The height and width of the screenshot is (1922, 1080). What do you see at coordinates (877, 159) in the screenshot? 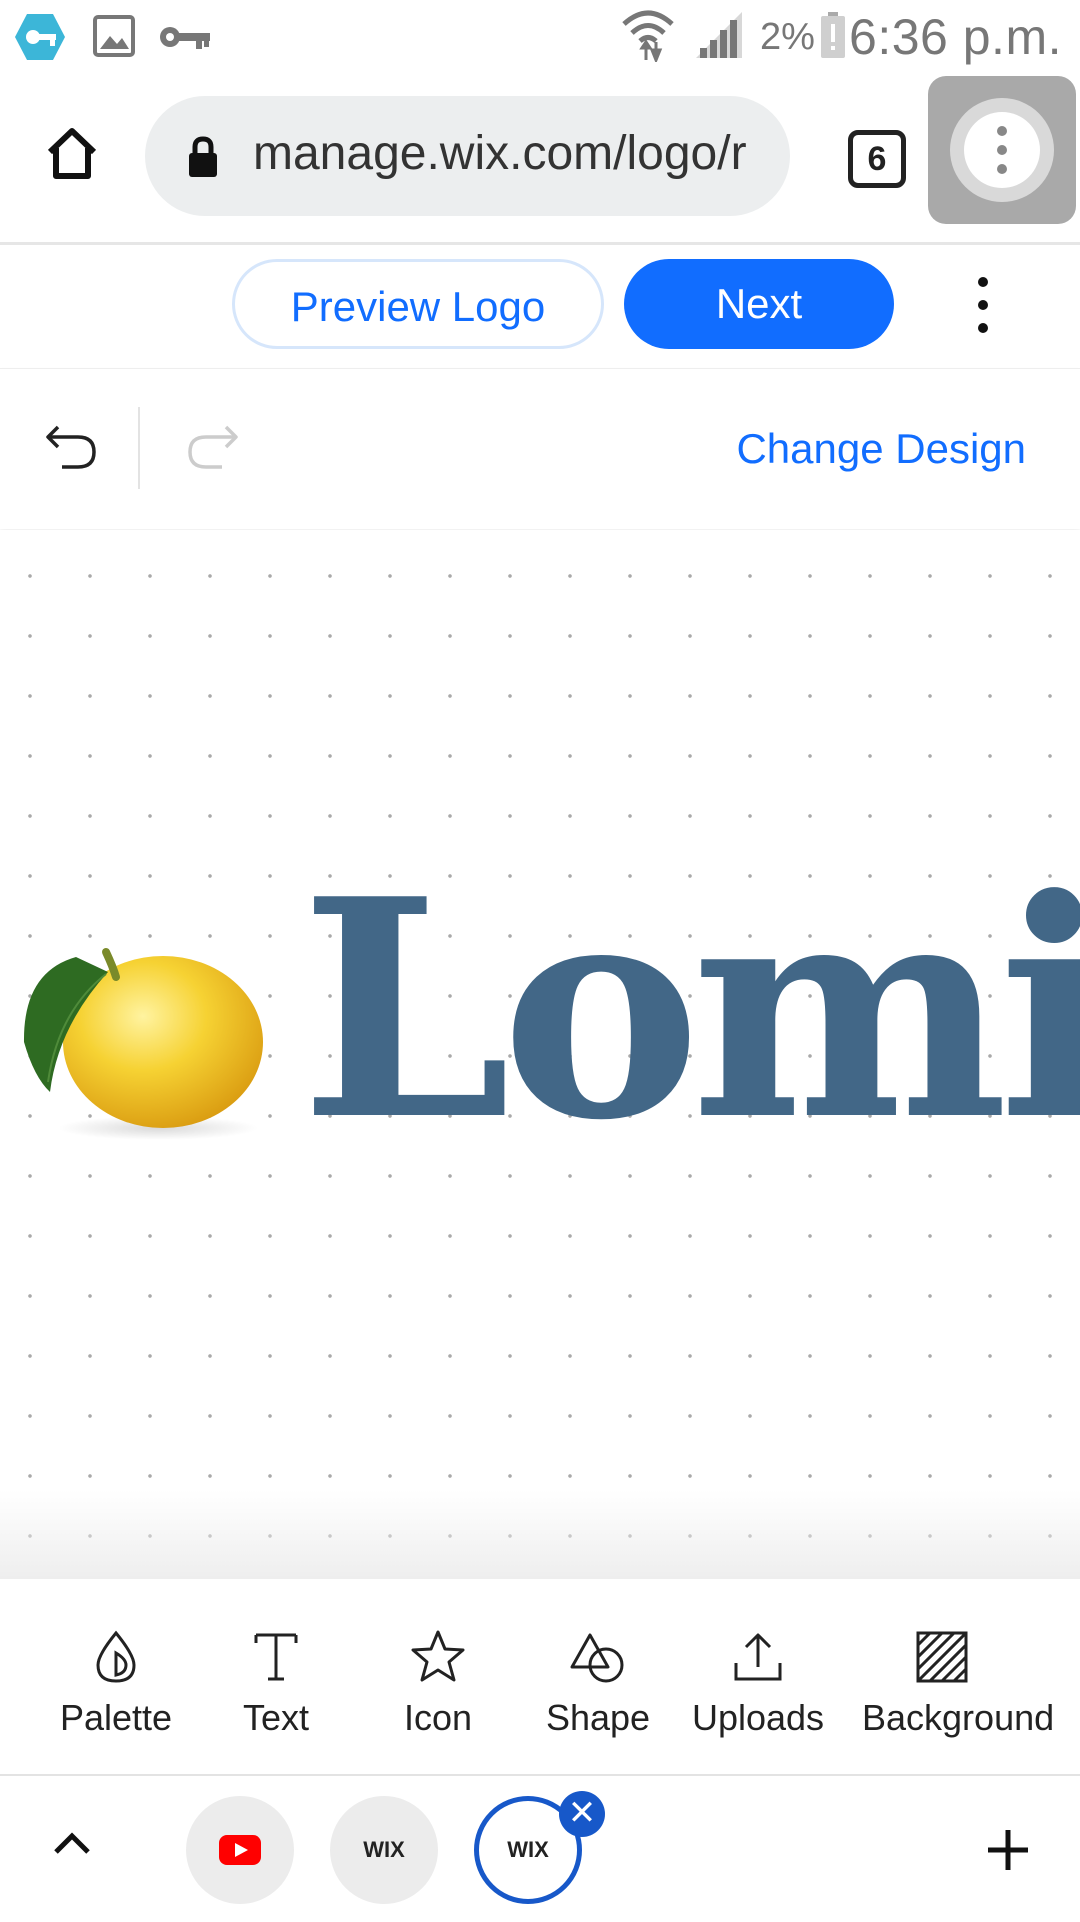
I see `tab-switcher-button: 6` at bounding box center [877, 159].